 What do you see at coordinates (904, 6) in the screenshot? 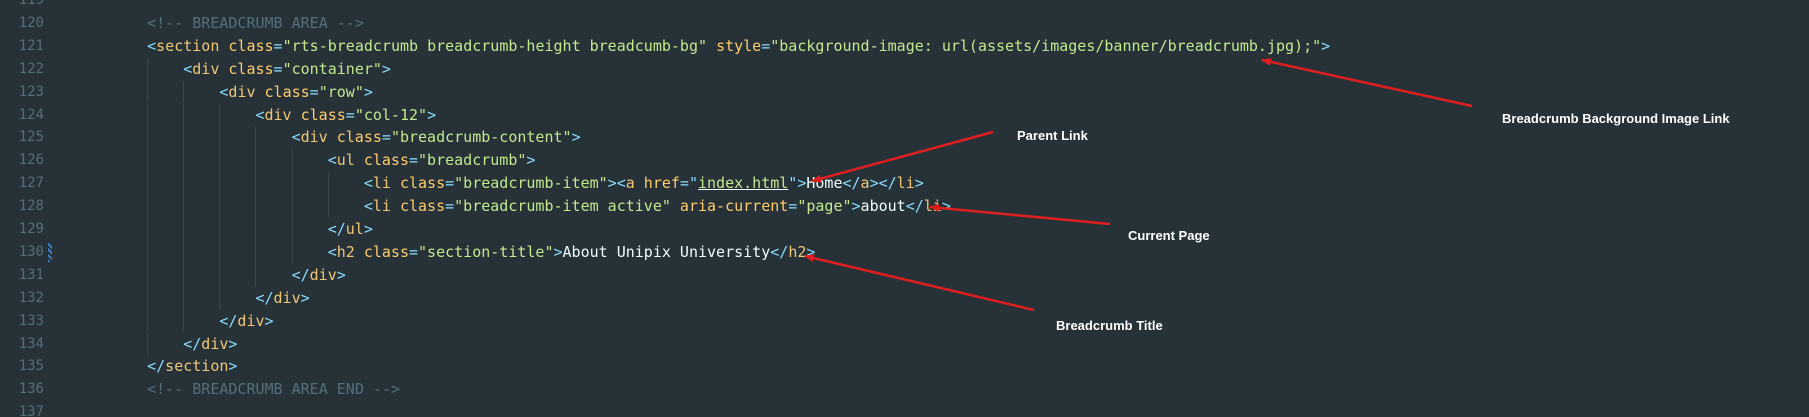
I see `code-line: 119` at bounding box center [904, 6].